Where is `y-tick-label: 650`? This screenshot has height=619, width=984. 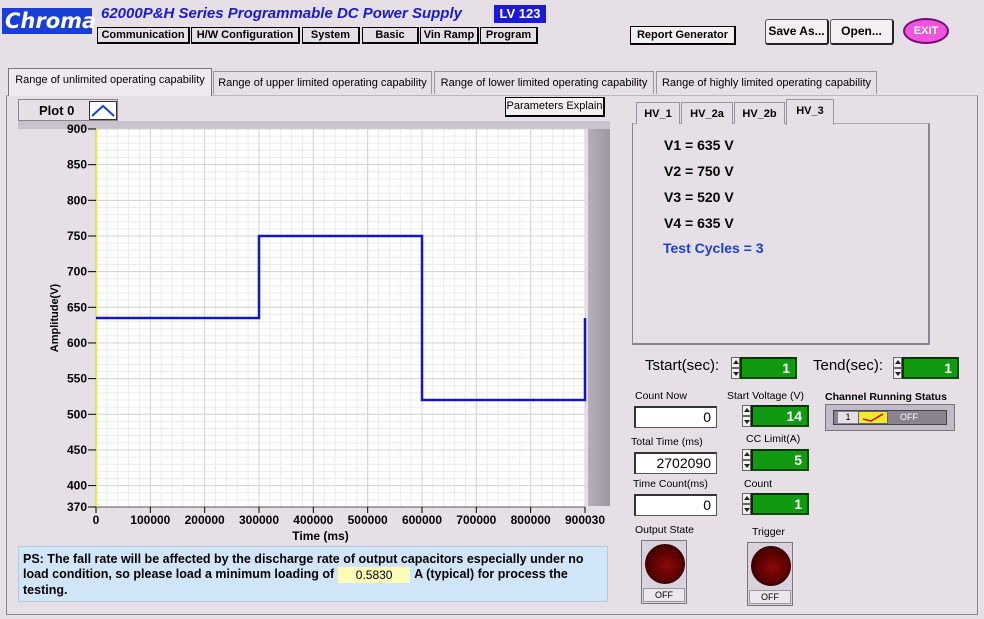
y-tick-label: 650 is located at coordinates (77, 307).